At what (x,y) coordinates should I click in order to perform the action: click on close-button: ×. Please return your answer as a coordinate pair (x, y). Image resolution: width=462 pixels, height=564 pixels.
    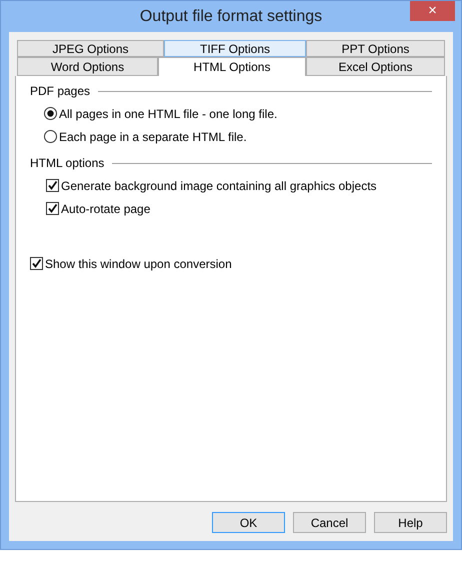
    Looking at the image, I should click on (432, 11).